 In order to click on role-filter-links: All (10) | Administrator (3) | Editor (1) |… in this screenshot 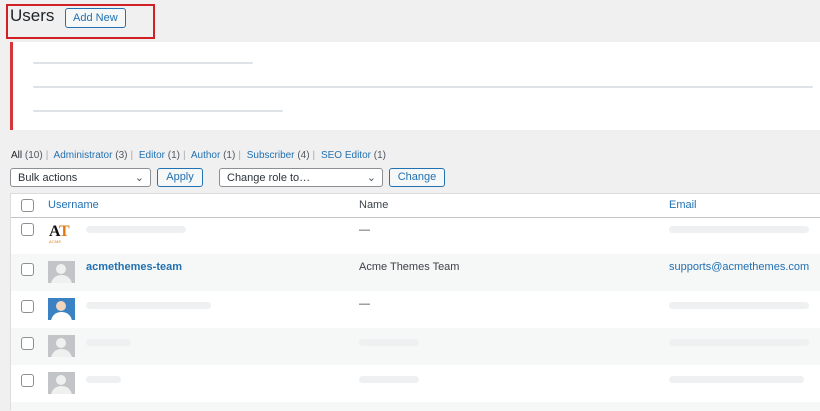, I will do `click(198, 155)`.